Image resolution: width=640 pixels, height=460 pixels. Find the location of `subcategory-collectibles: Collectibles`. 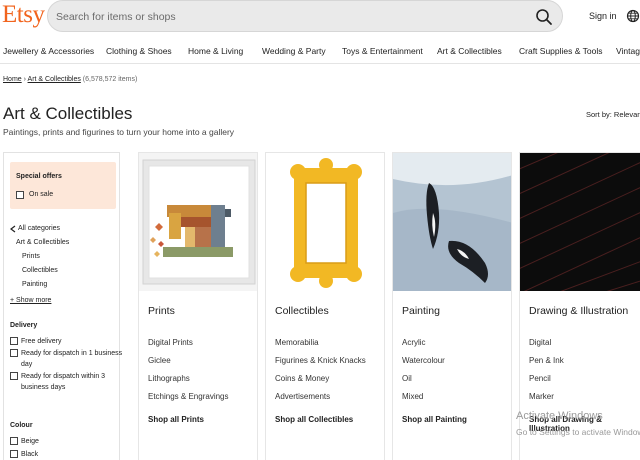

subcategory-collectibles: Collectibles is located at coordinates (40, 270).